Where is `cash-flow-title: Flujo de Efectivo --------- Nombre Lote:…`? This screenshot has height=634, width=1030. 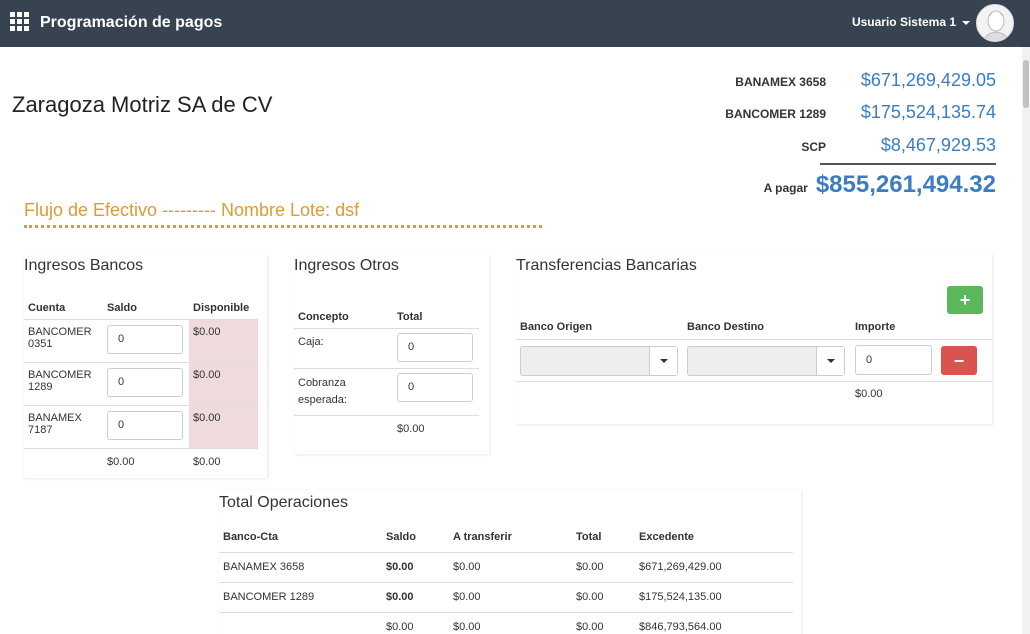
cash-flow-title: Flujo de Efectivo --------- Nombre Lote:… is located at coordinates (283, 214).